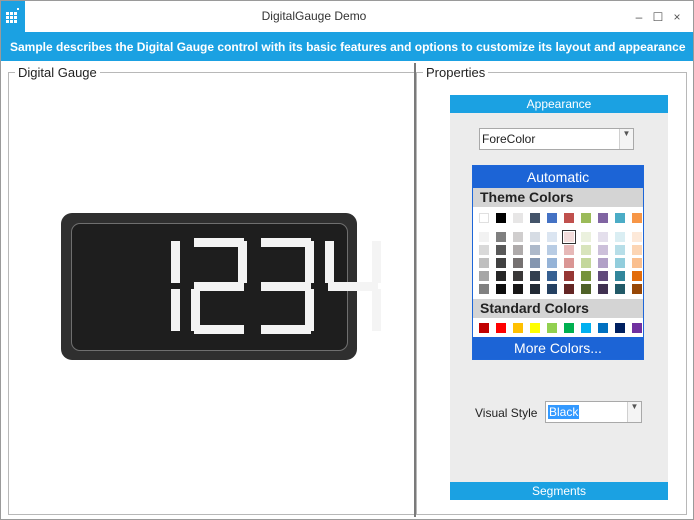 Image resolution: width=694 pixels, height=520 pixels. What do you see at coordinates (558, 177) in the screenshot?
I see `automatic-color-button: Automatic` at bounding box center [558, 177].